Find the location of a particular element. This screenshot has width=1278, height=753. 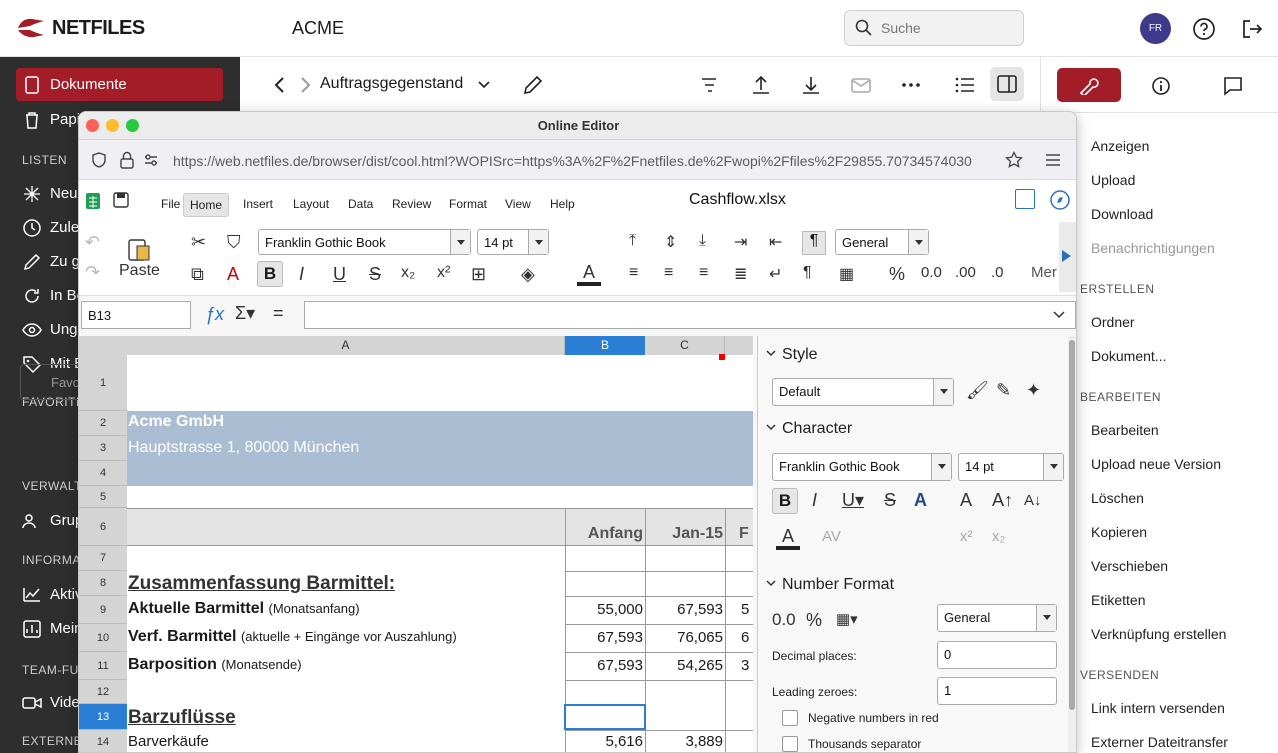

column-header-a: A is located at coordinates (346, 345).